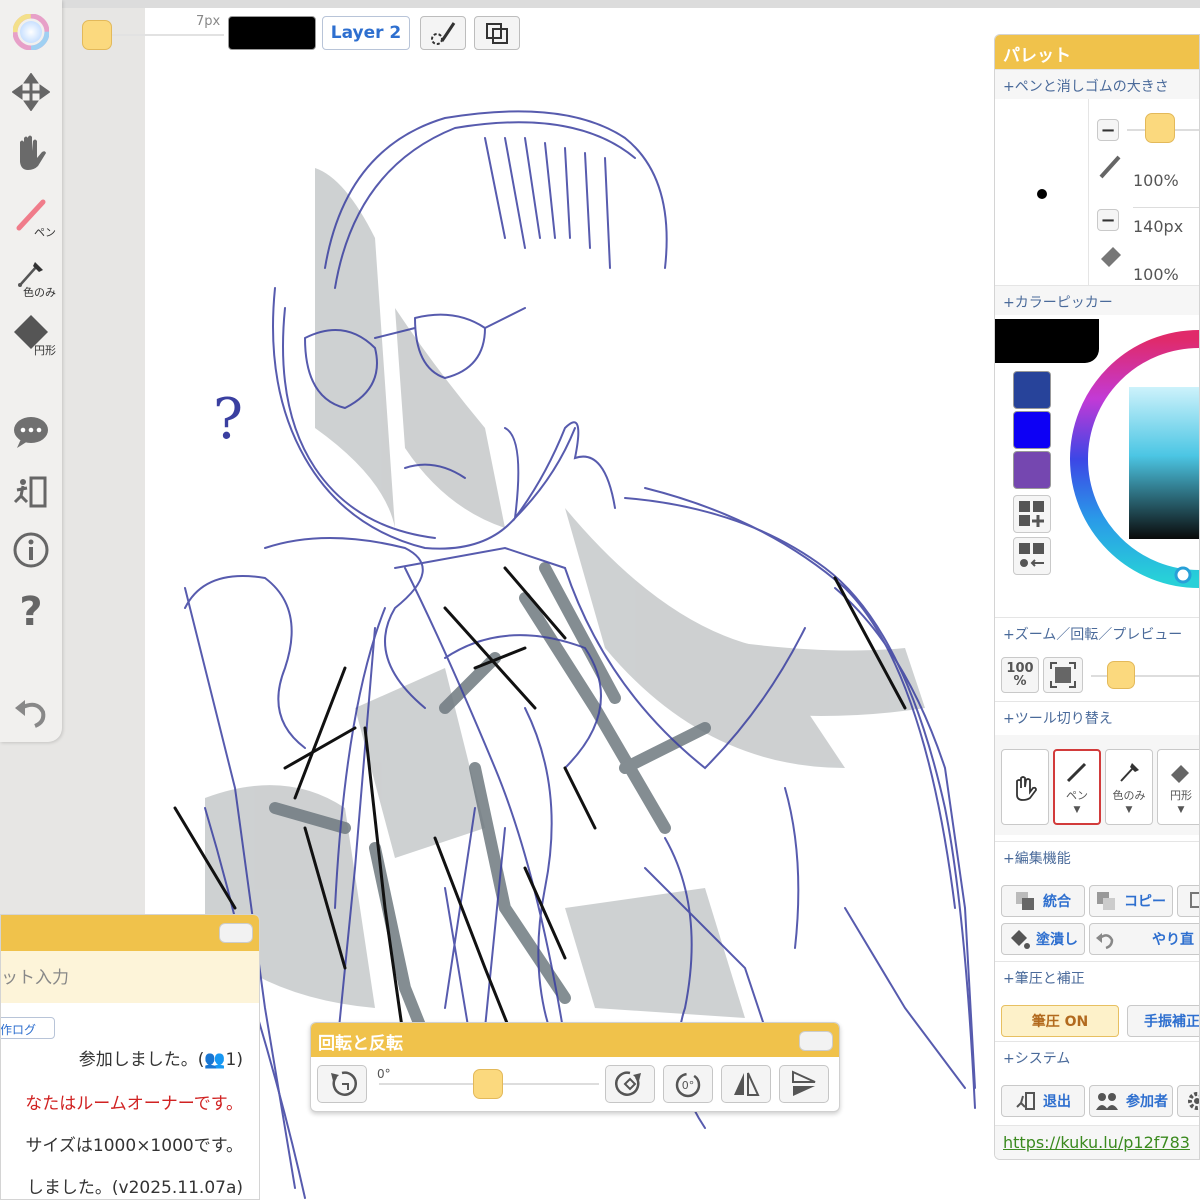 The image size is (1200, 1200). What do you see at coordinates (342, 1084) in the screenshot?
I see `rotate-reset-button` at bounding box center [342, 1084].